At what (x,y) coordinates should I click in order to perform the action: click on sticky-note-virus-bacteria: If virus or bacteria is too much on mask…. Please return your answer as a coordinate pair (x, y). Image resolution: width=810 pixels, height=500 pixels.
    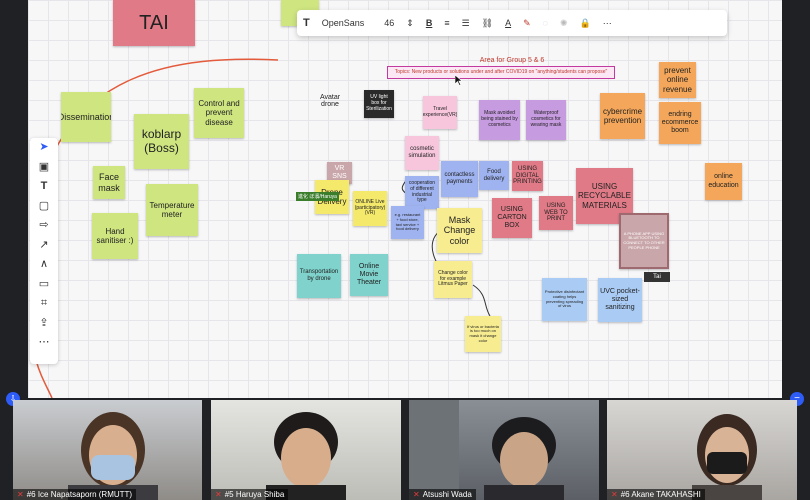
    Looking at the image, I should click on (483, 334).